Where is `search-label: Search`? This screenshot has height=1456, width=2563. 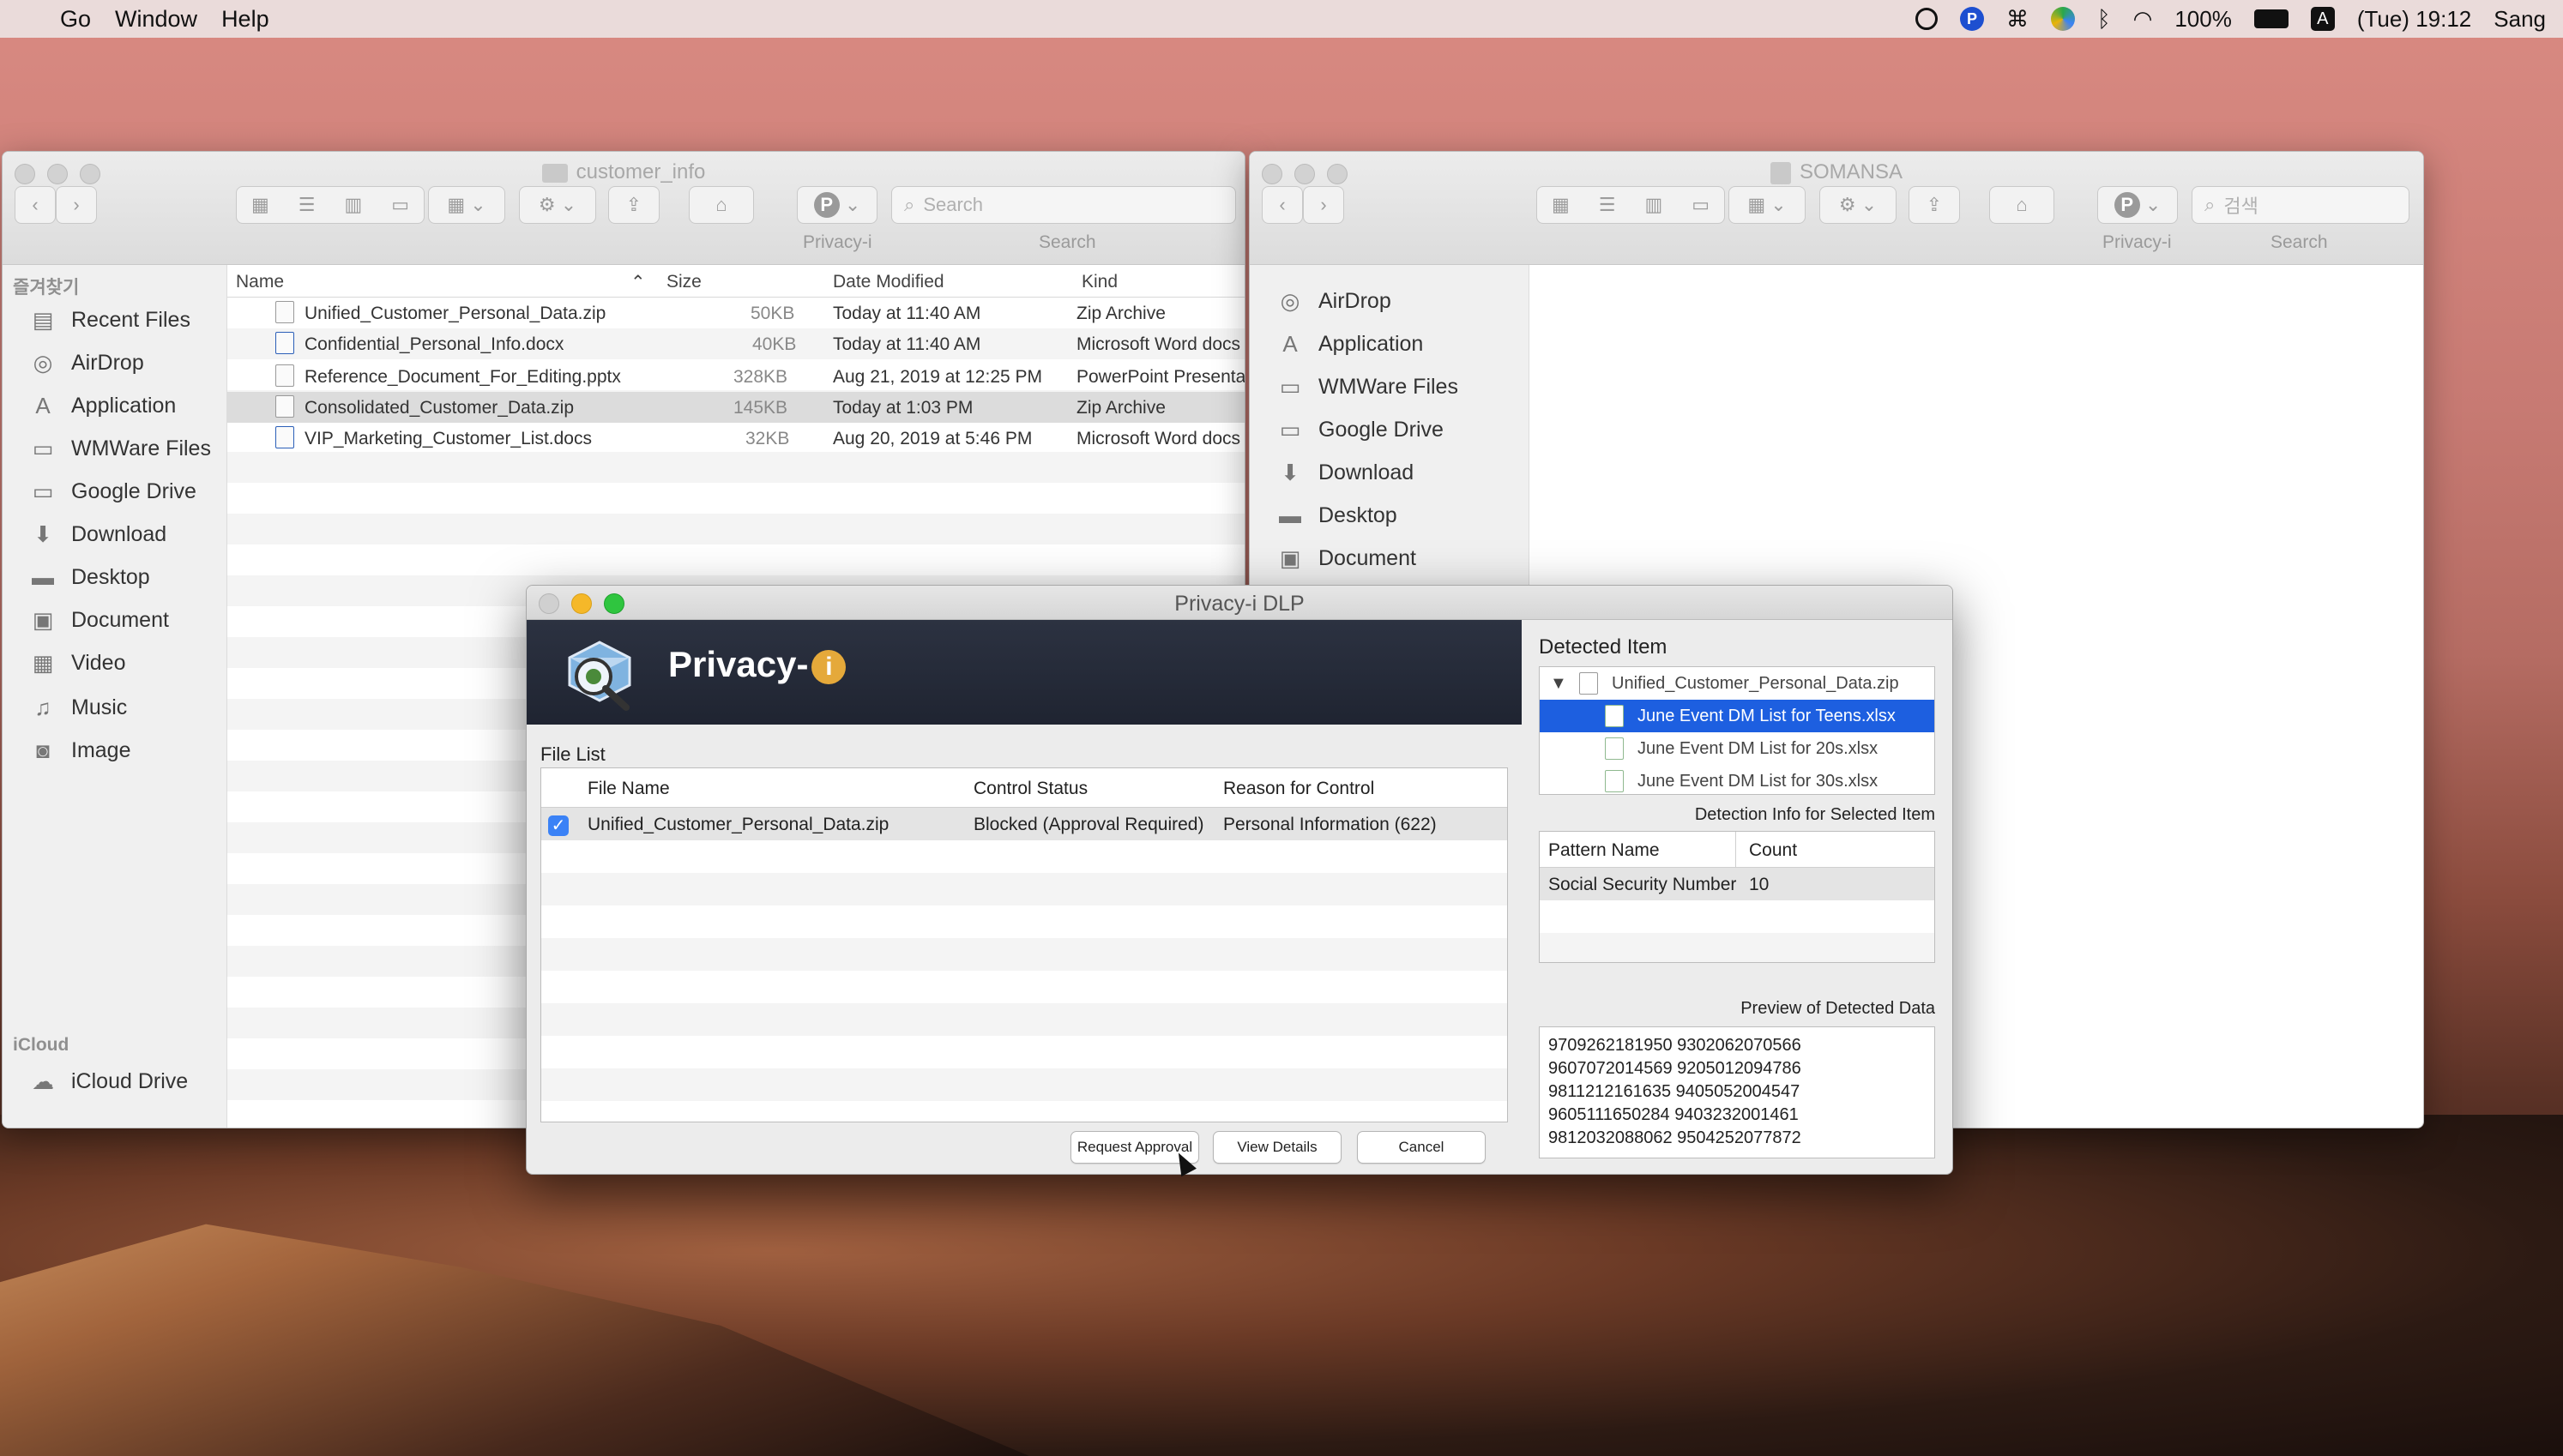
search-label: Search is located at coordinates (2299, 242).